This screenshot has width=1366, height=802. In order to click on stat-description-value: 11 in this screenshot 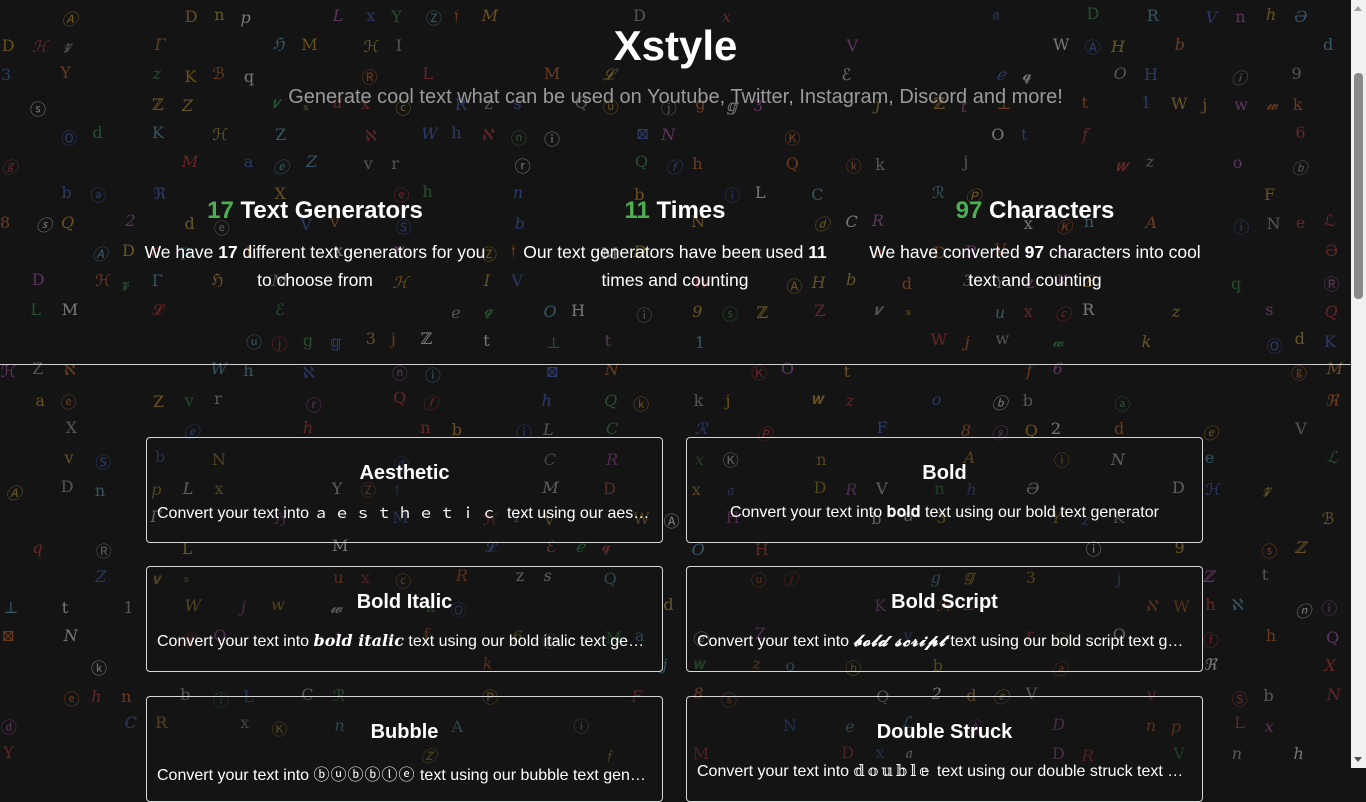, I will do `click(817, 252)`.